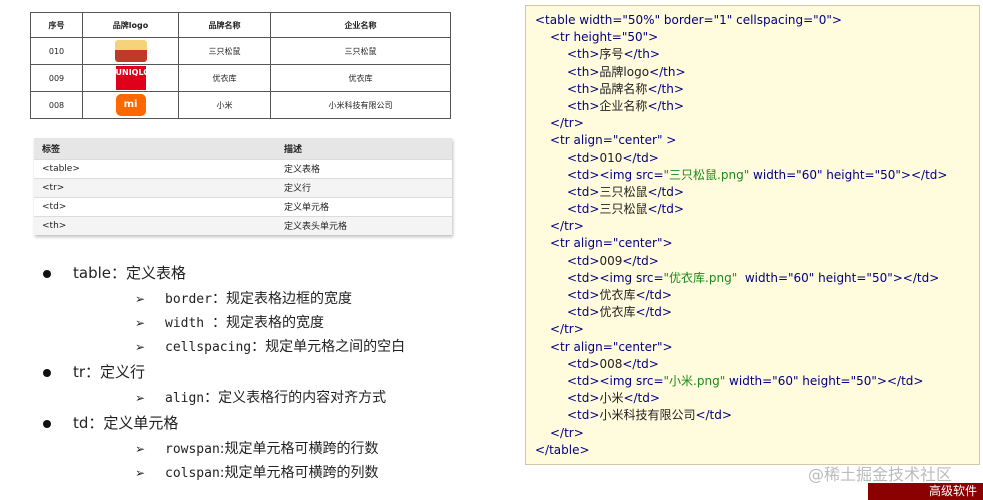  Describe the element at coordinates (328, 347) in the screenshot. I see `attr-desc: ：规定单元格之间的空白` at that location.